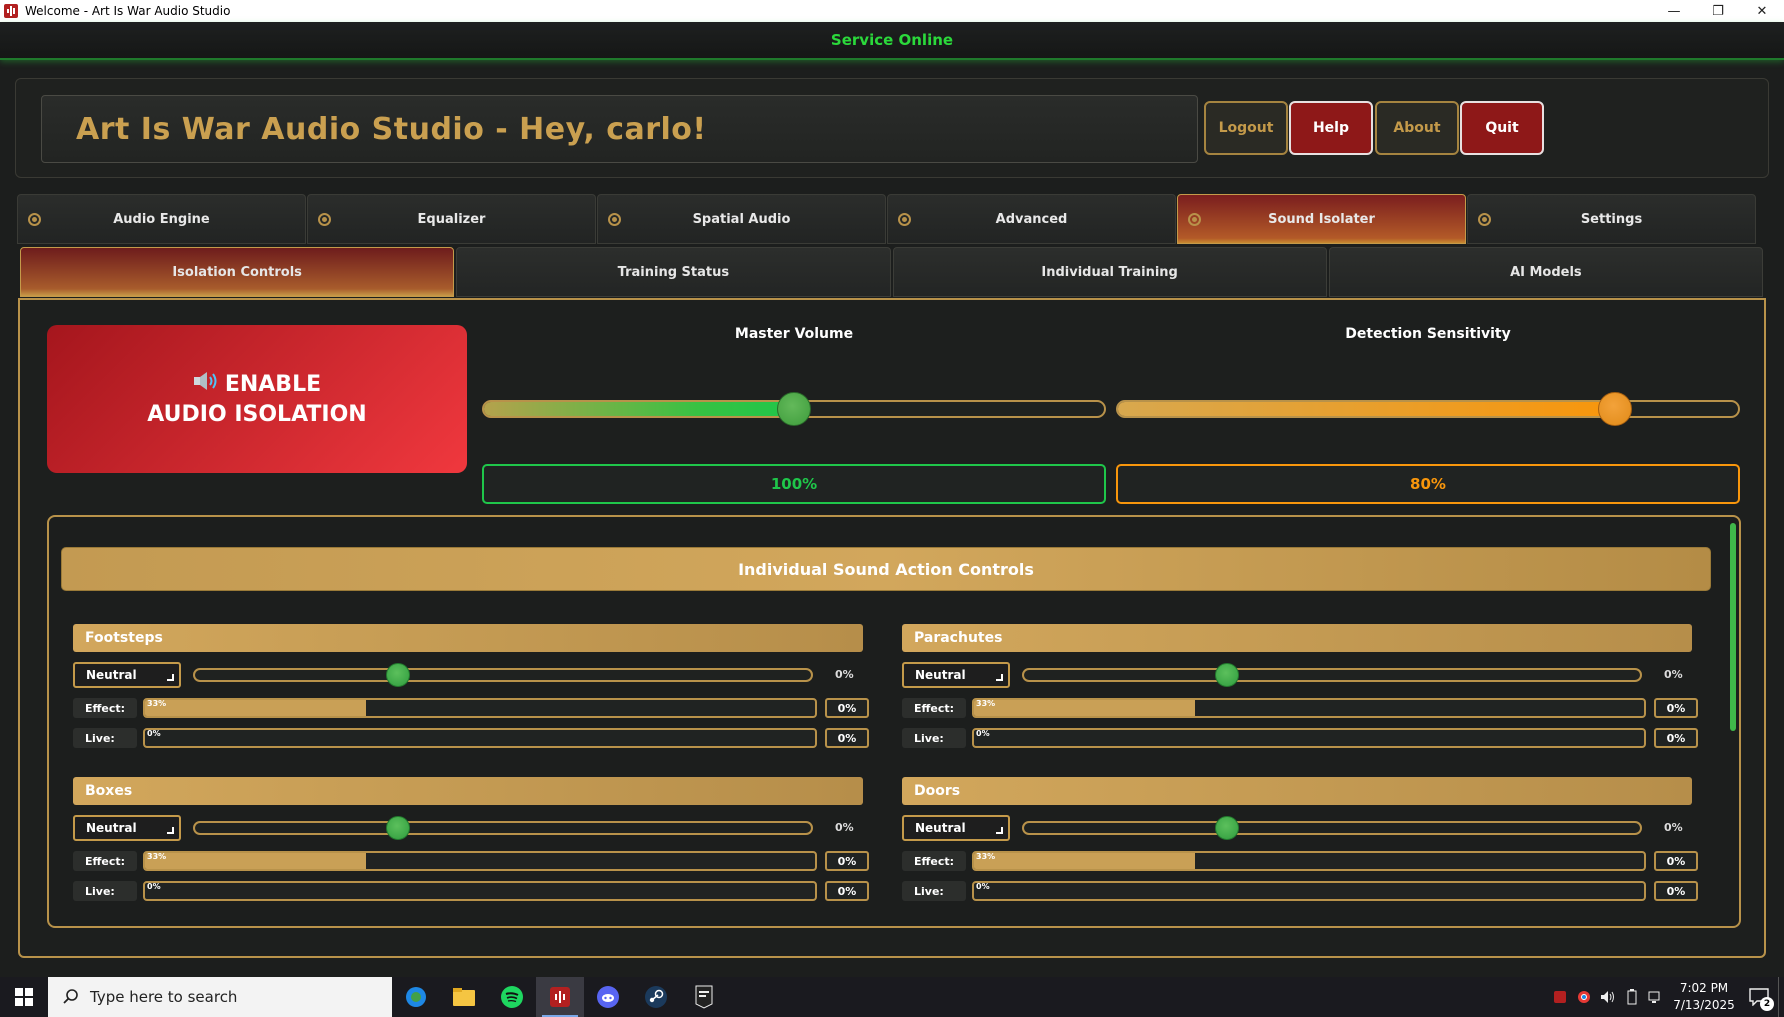 The image size is (1784, 1017). Describe the element at coordinates (794, 484) in the screenshot. I see `master-volume-value: 100%` at that location.